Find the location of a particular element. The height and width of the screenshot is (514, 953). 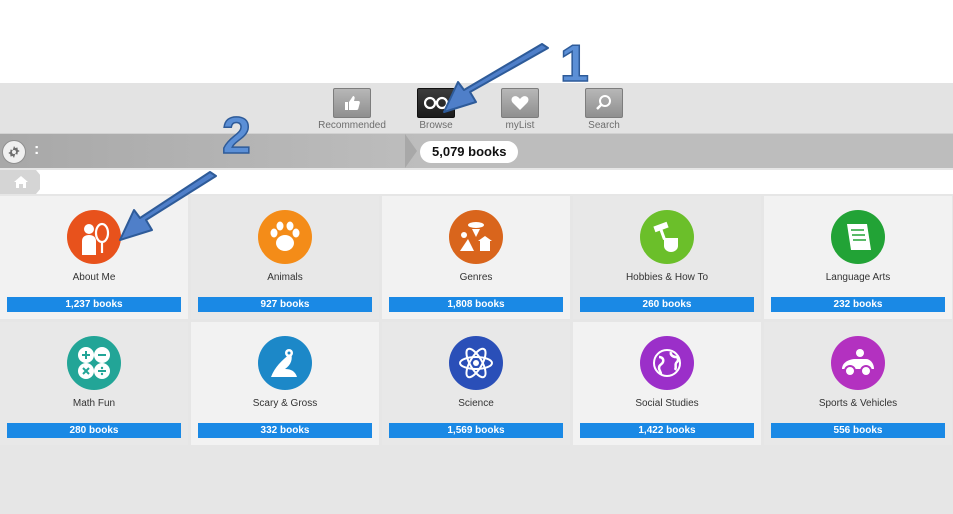

person-mirror-icon is located at coordinates (94, 237).